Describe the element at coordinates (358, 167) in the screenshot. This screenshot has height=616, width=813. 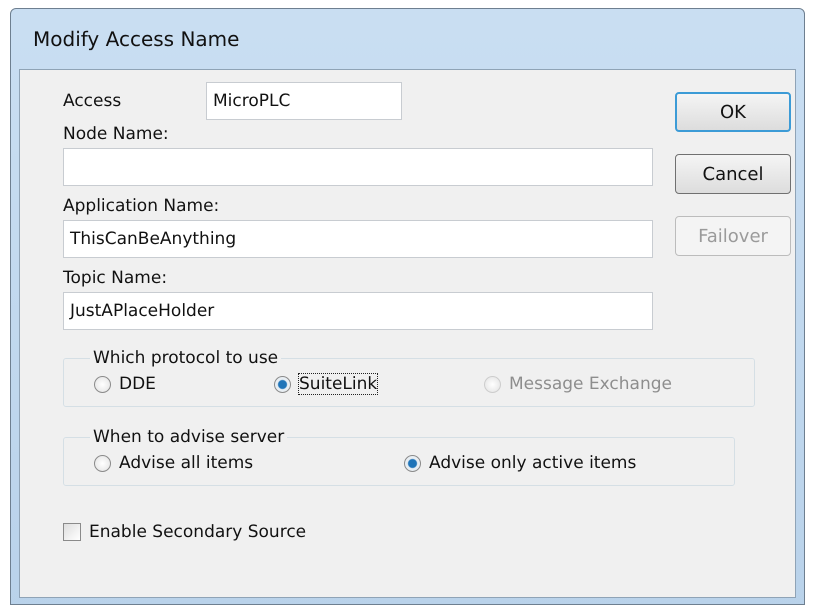
I see `text-field` at that location.